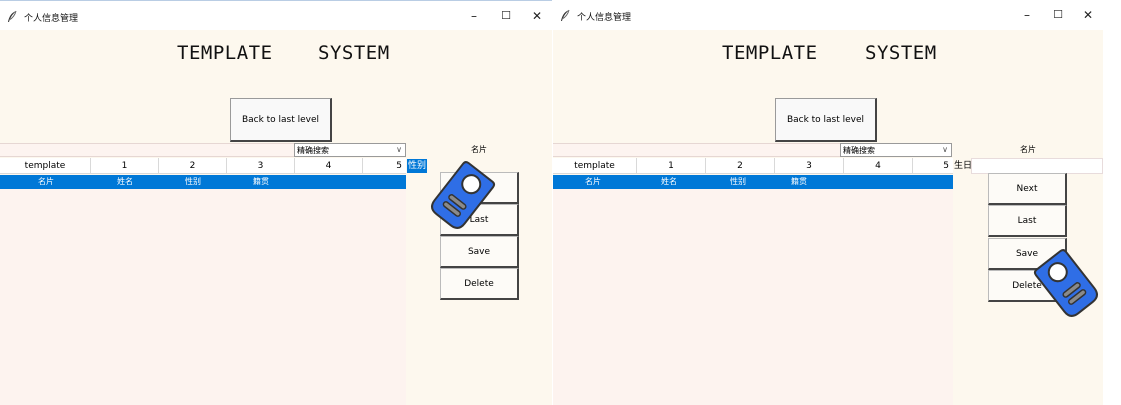 This screenshot has height=405, width=1121. I want to click on save-button: Save, so click(479, 252).